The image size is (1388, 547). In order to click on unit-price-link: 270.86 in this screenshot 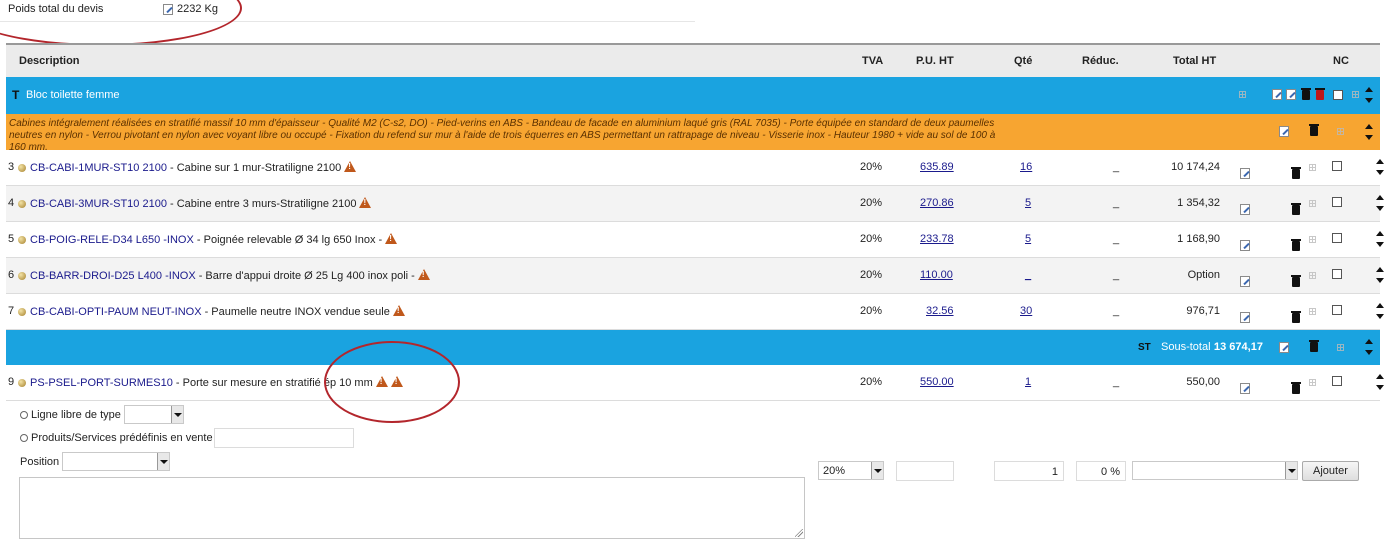, I will do `click(937, 203)`.